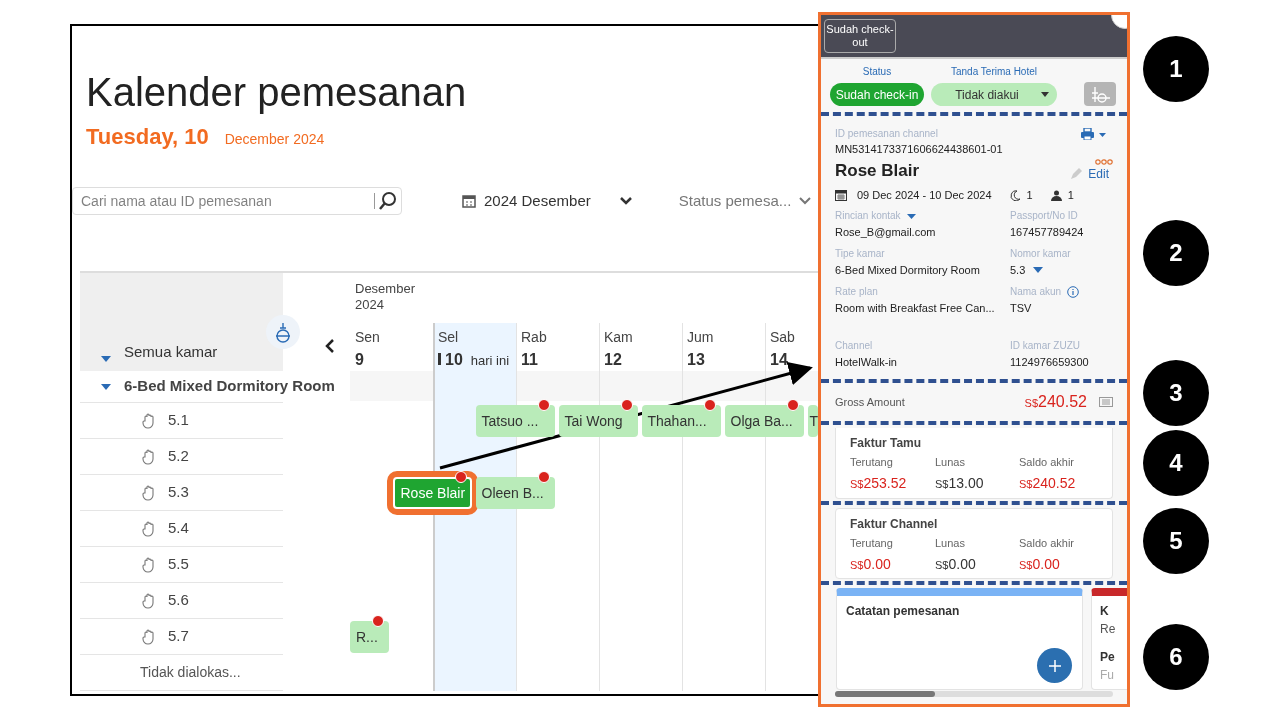  I want to click on previous-button, so click(330, 346).